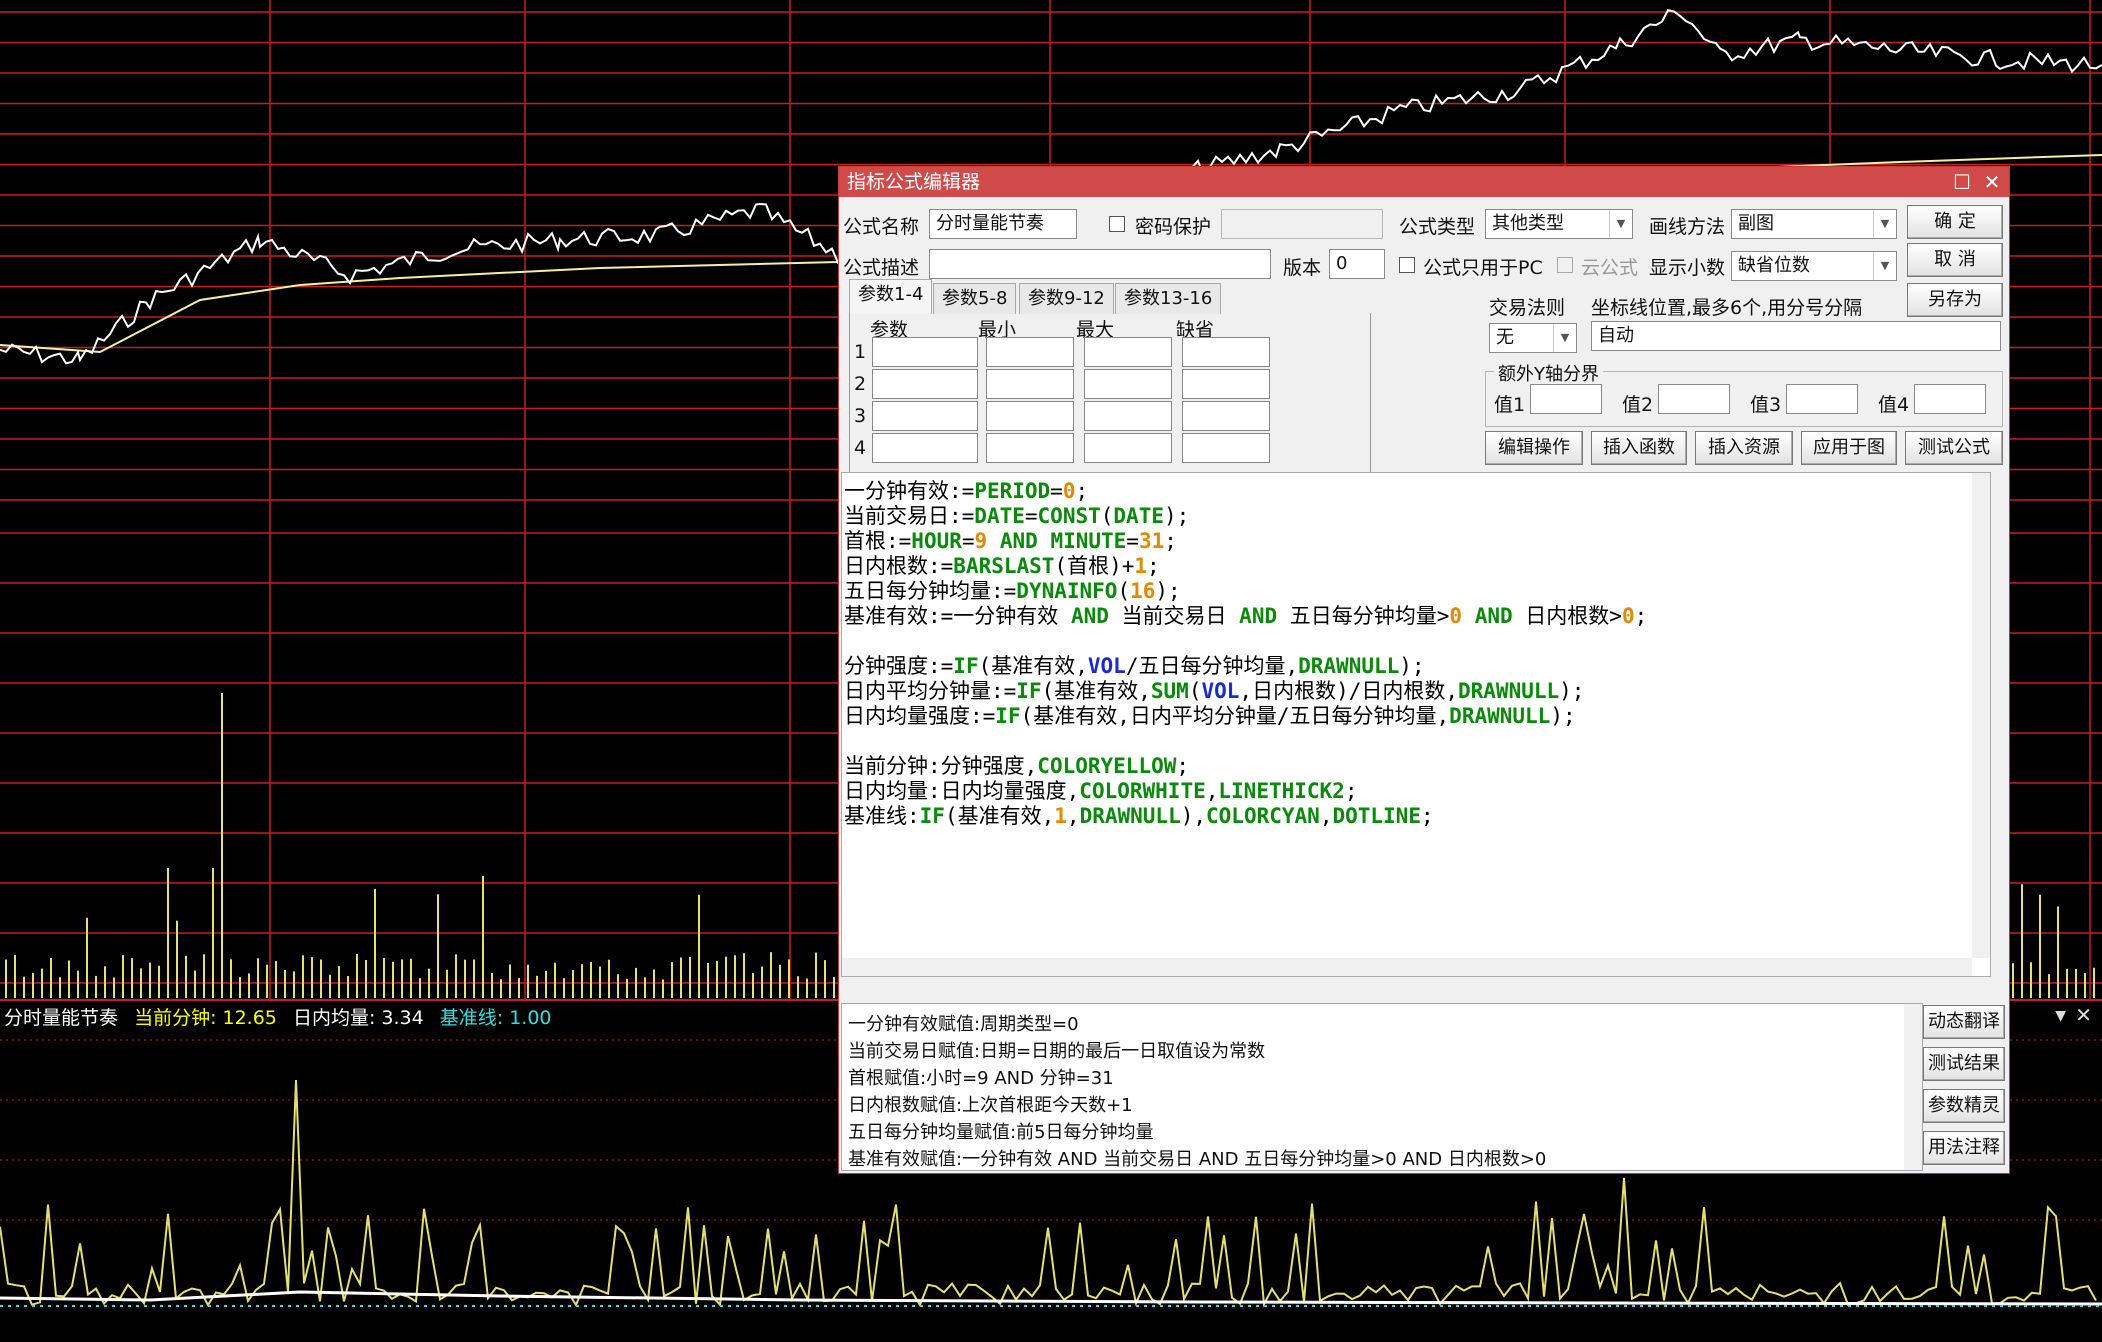 The width and height of the screenshot is (2102, 1342). I want to click on password-label: 密码保护, so click(1173, 227).